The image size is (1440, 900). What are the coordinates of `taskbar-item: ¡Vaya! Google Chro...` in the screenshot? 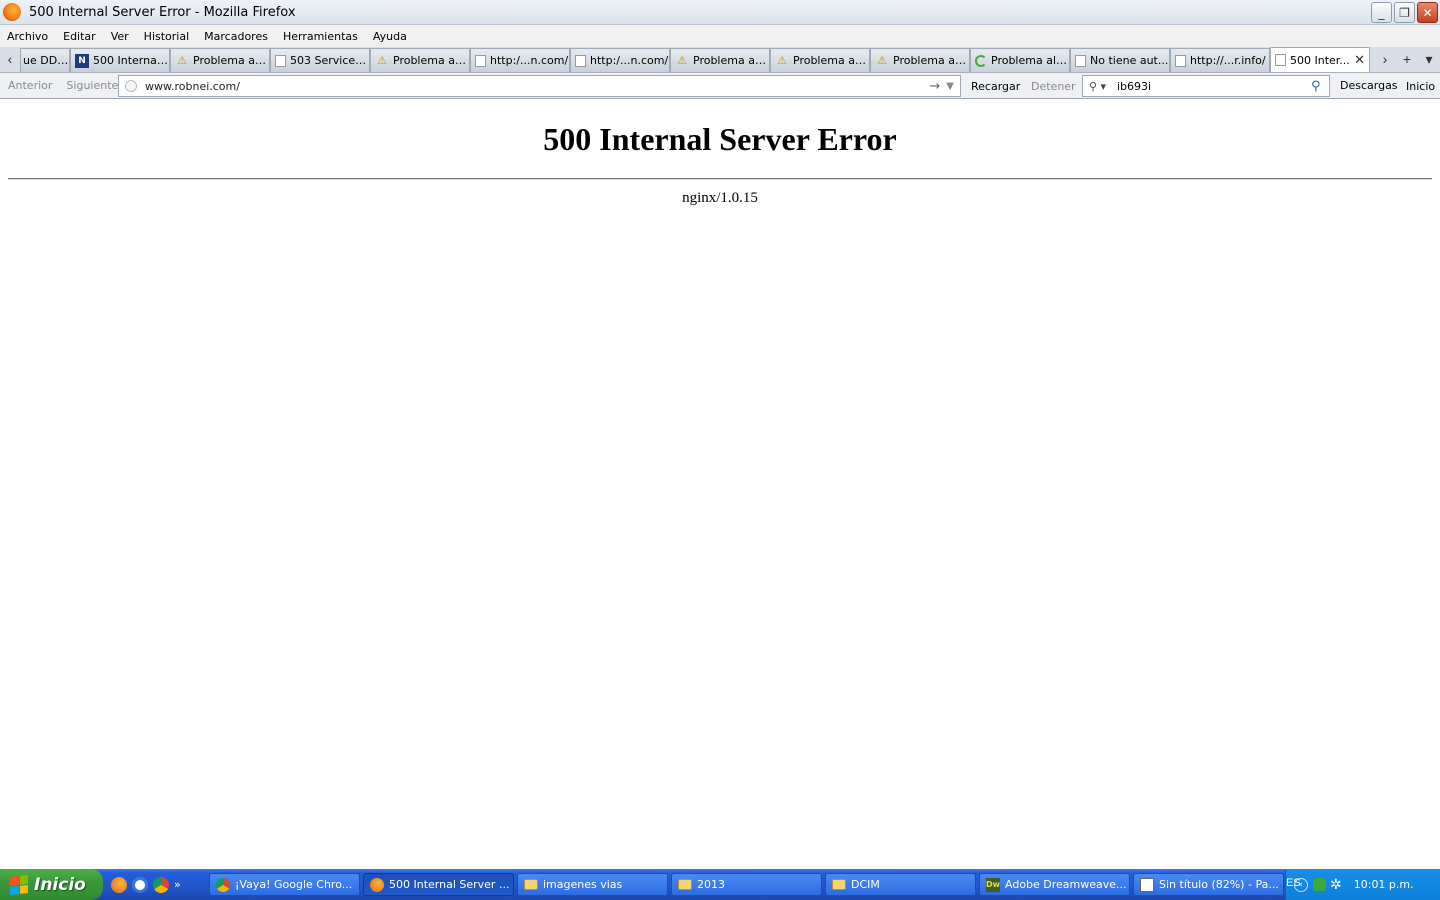 It's located at (284, 884).